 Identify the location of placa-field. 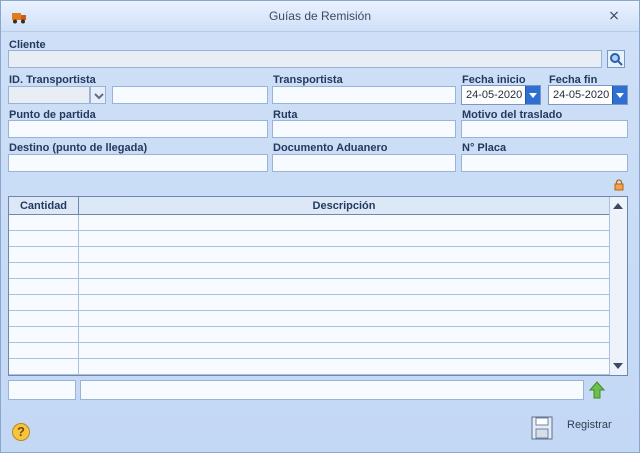
(544, 163).